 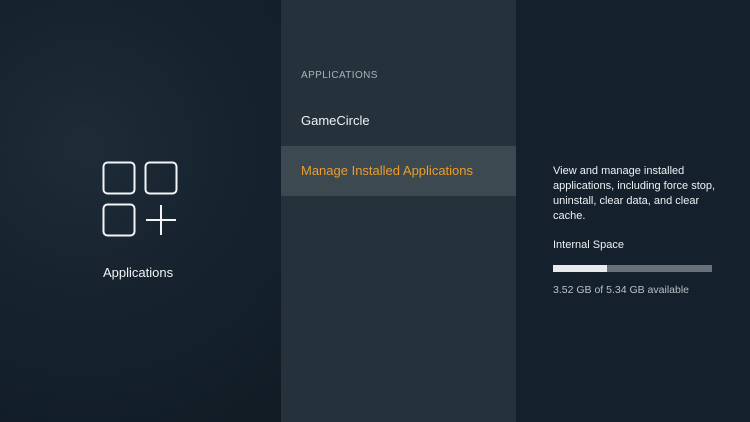 What do you see at coordinates (339, 75) in the screenshot?
I see `section-header: APPLICATIONS` at bounding box center [339, 75].